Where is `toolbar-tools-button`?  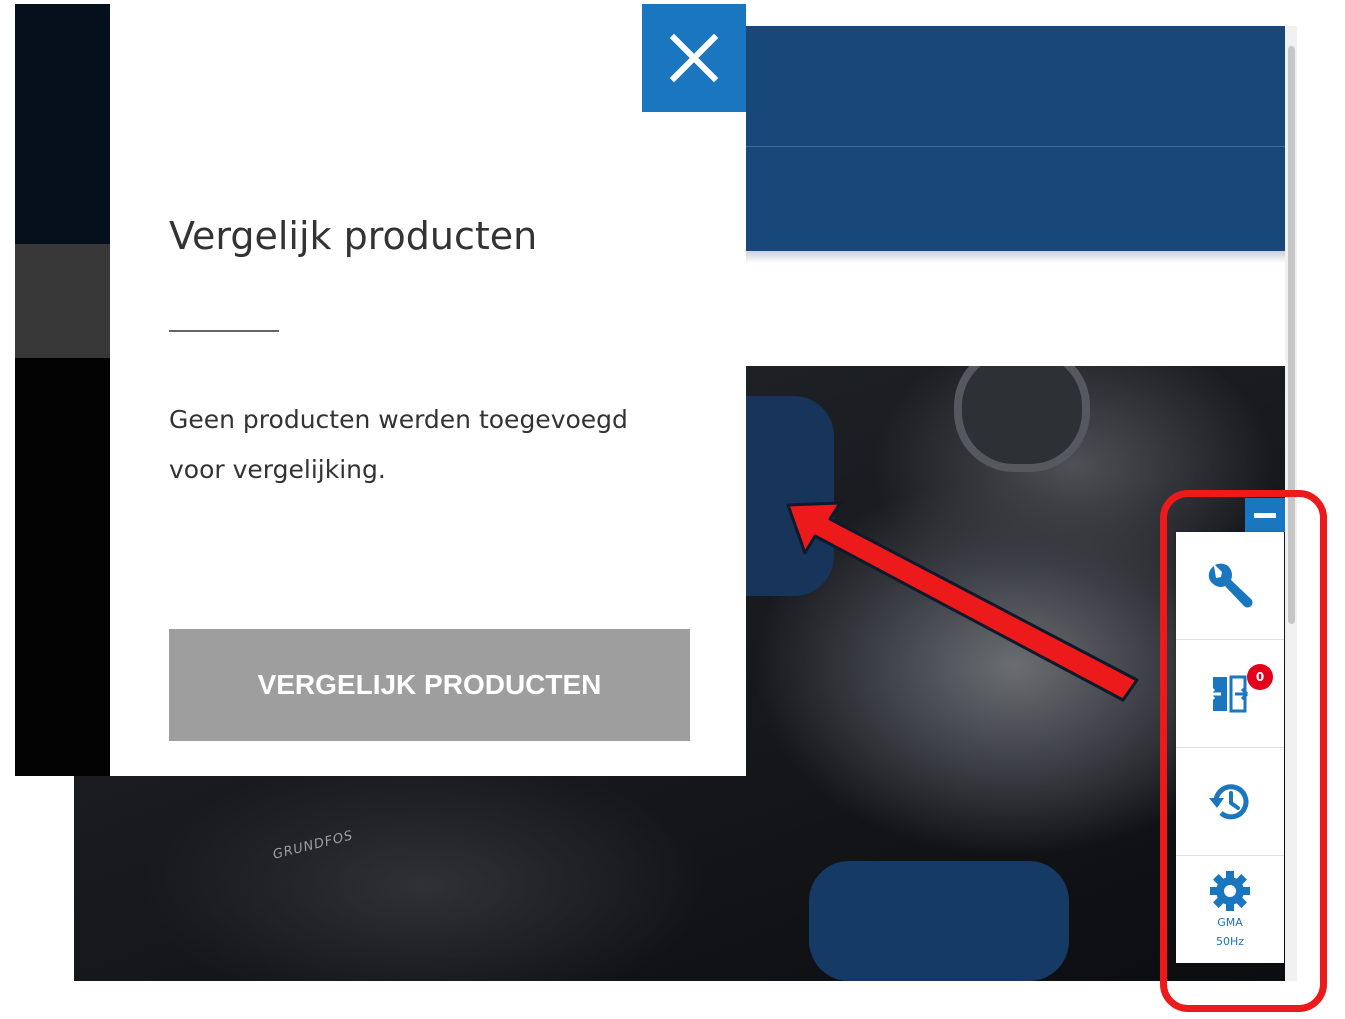
toolbar-tools-button is located at coordinates (1230, 586).